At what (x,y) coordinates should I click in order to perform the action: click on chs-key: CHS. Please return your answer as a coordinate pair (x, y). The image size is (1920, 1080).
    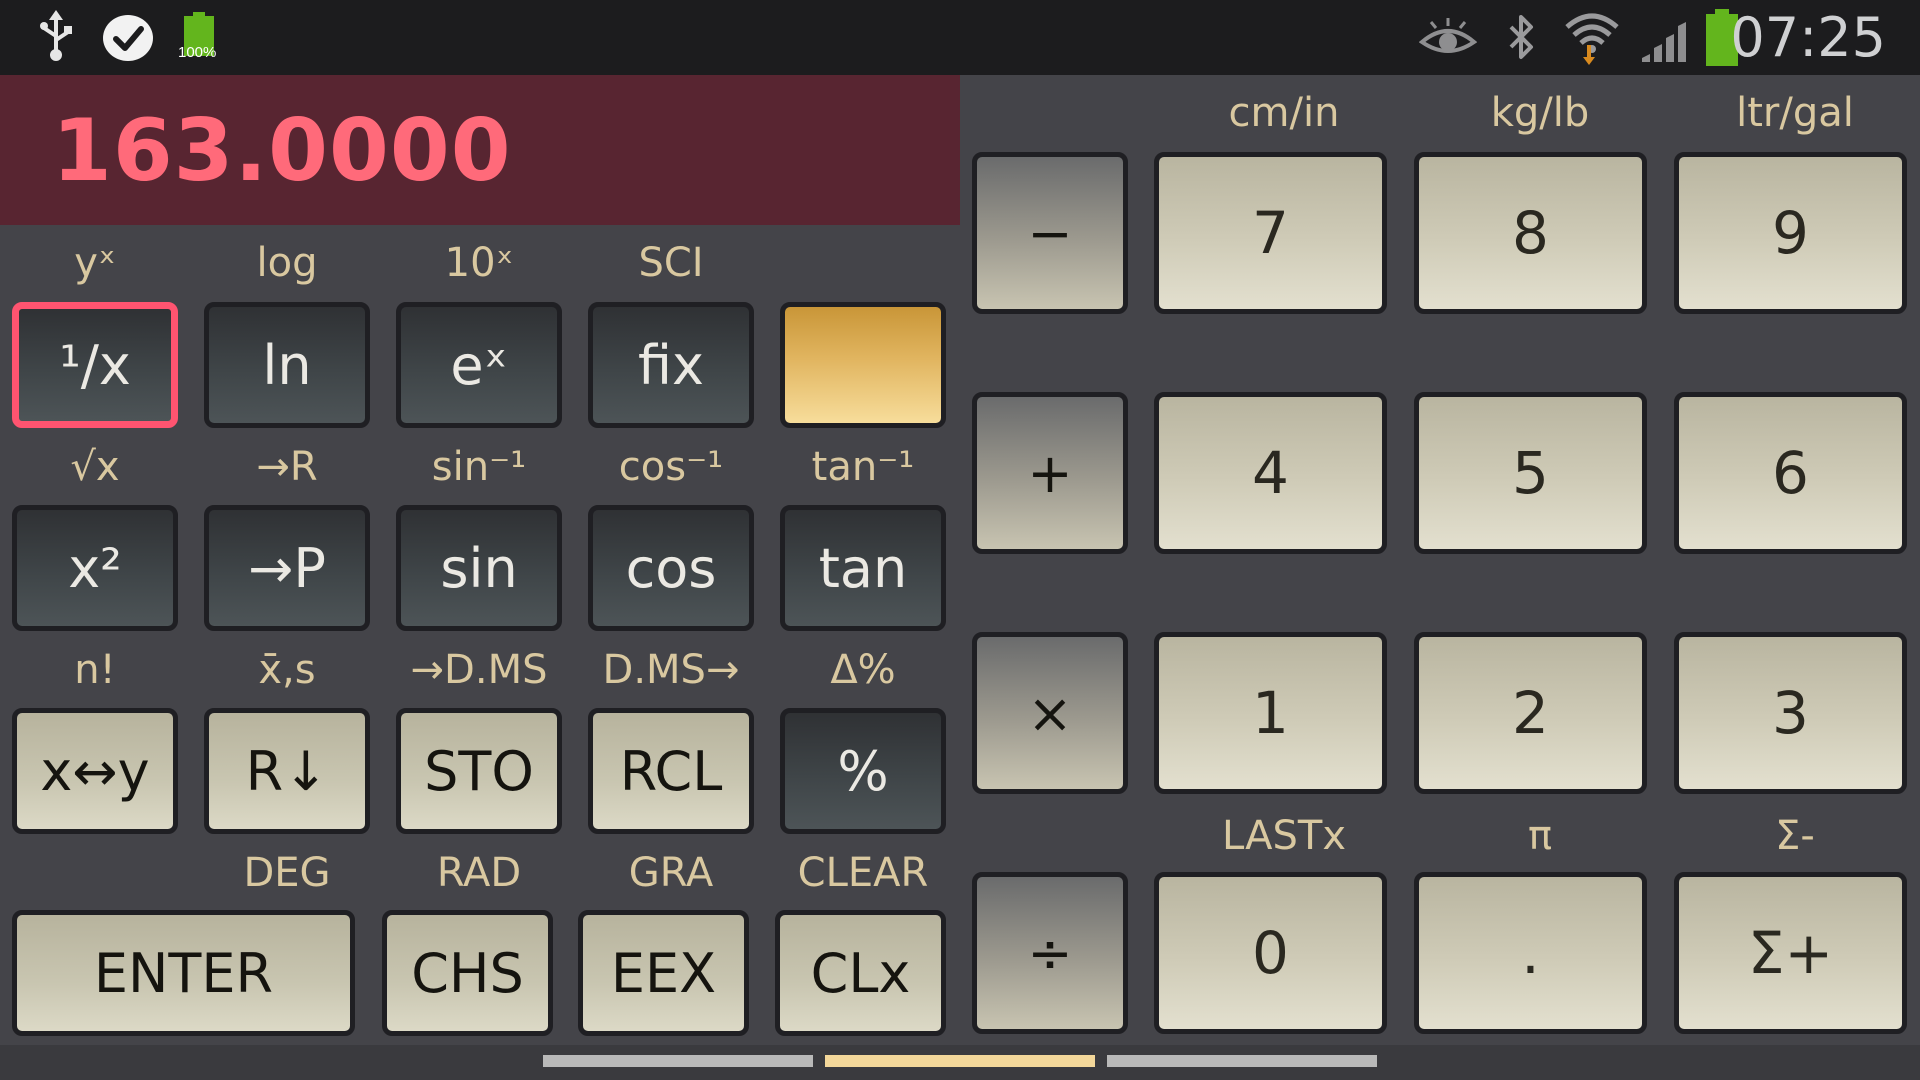
    Looking at the image, I should click on (467, 973).